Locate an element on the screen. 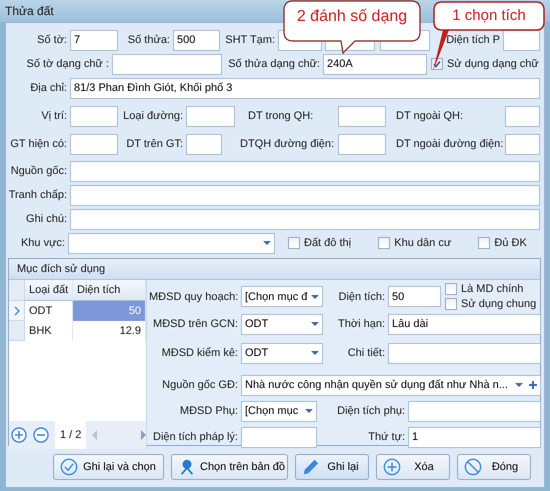 Image resolution: width=550 pixels, height=491 pixels. field-label: Chi tiết: is located at coordinates (366, 353).